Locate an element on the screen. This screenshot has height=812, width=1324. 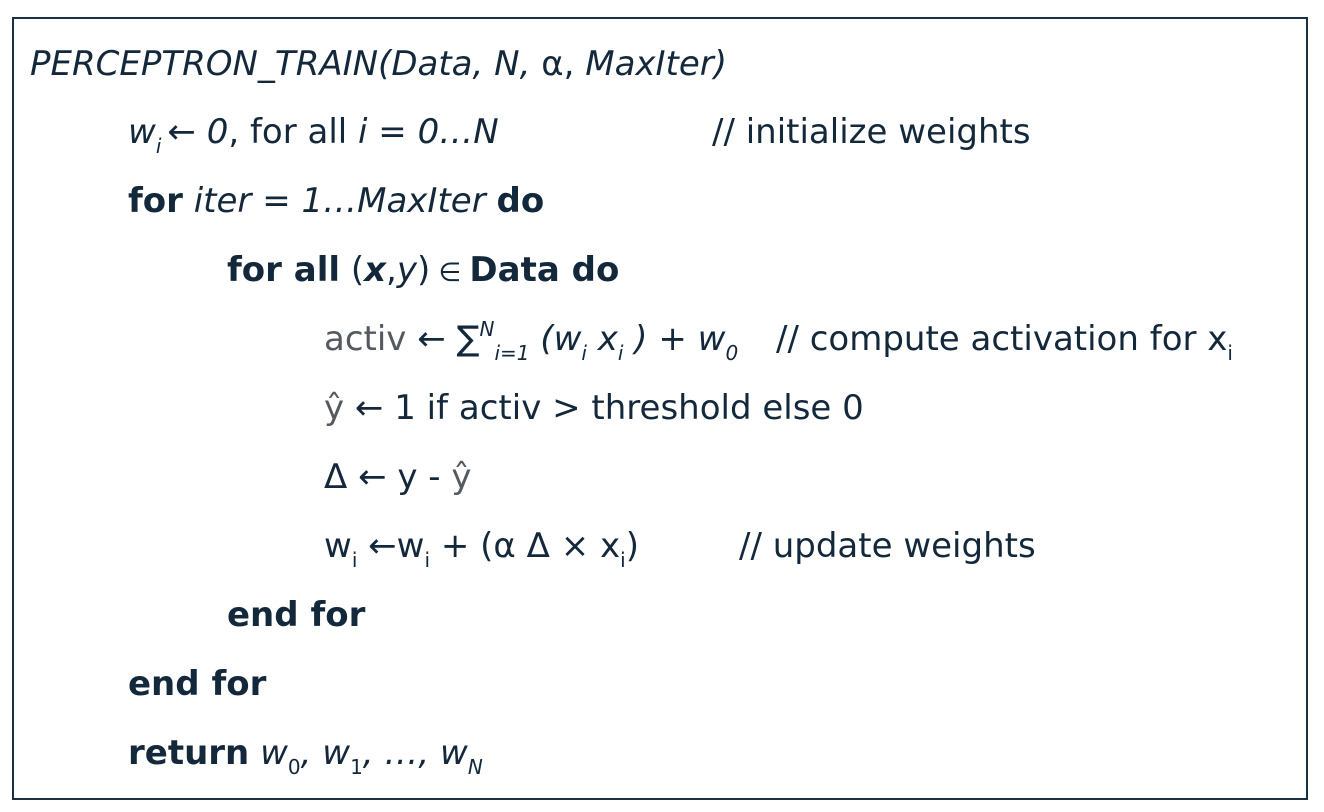
param-maxiter: MaxIter is located at coordinates (649, 64).